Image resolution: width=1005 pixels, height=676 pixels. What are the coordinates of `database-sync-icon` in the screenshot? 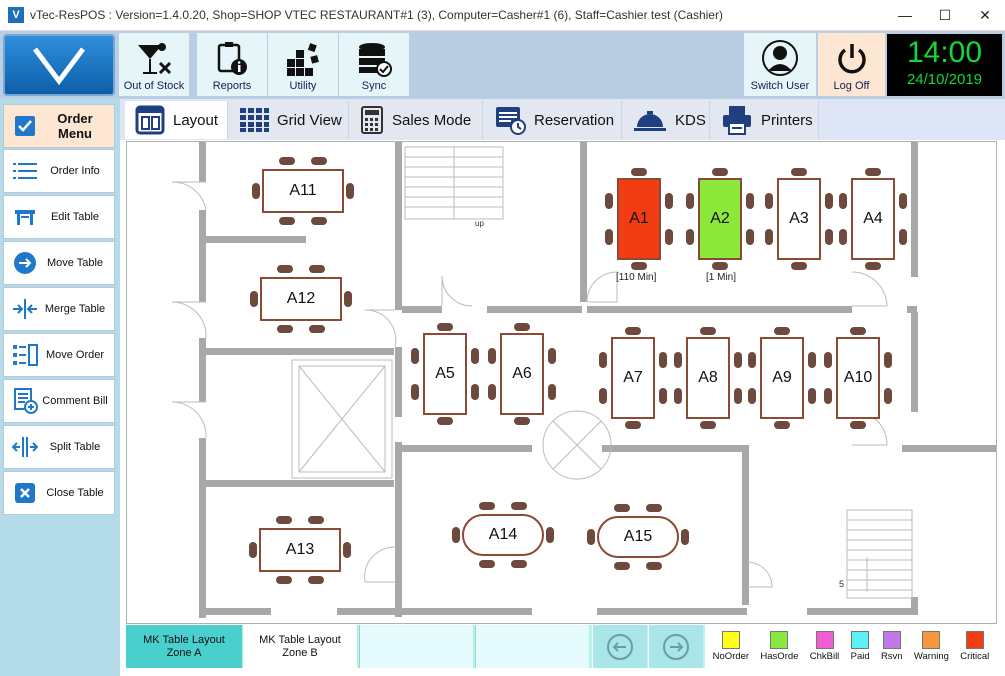 It's located at (375, 60).